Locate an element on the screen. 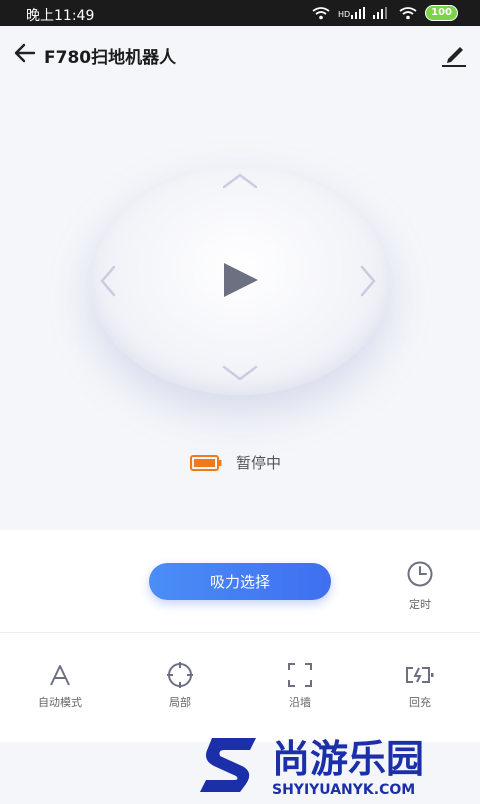 The height and width of the screenshot is (804, 480). battery-indicator: 100 is located at coordinates (441, 13).